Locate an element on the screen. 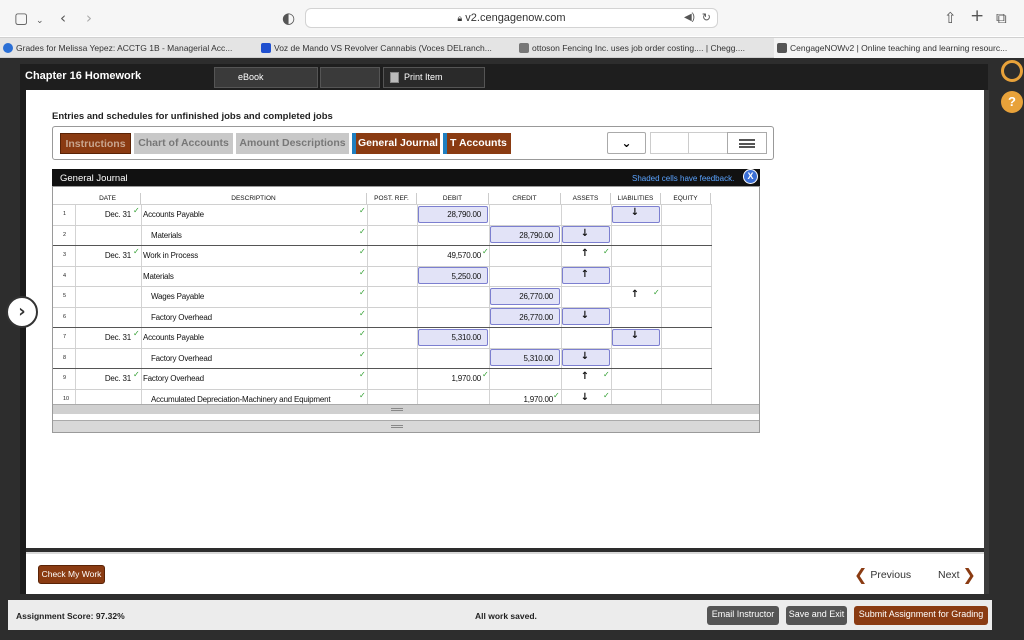  resize-handle is located at coordinates (406, 426).